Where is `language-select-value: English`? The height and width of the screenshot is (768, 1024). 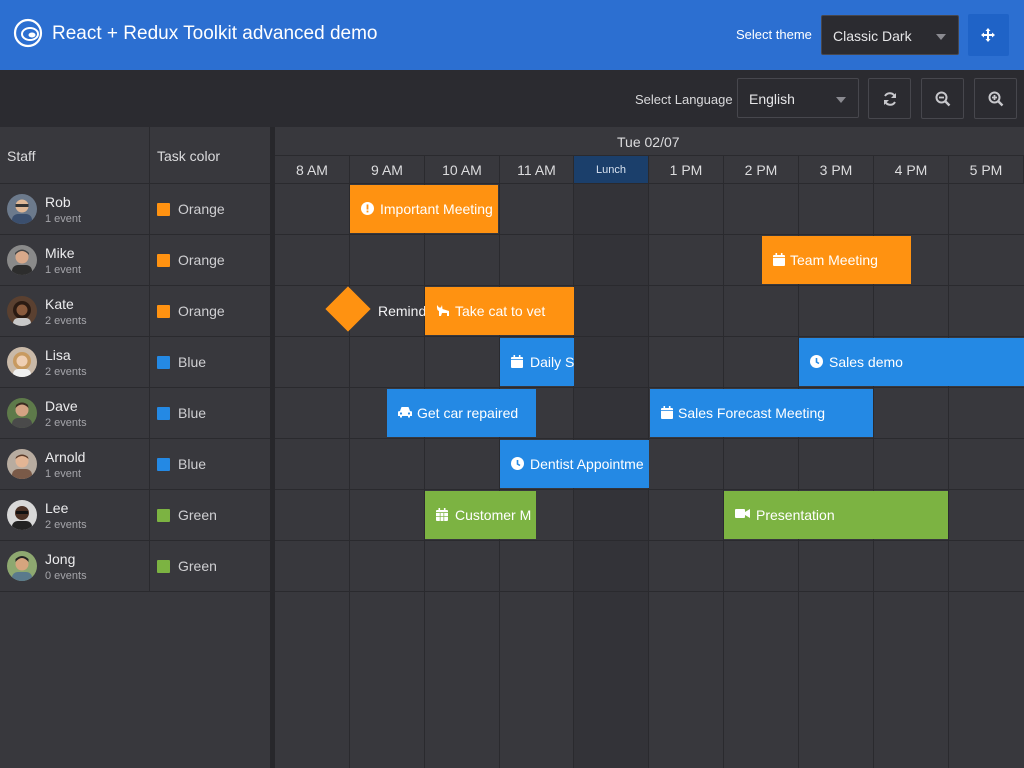 language-select-value: English is located at coordinates (772, 99).